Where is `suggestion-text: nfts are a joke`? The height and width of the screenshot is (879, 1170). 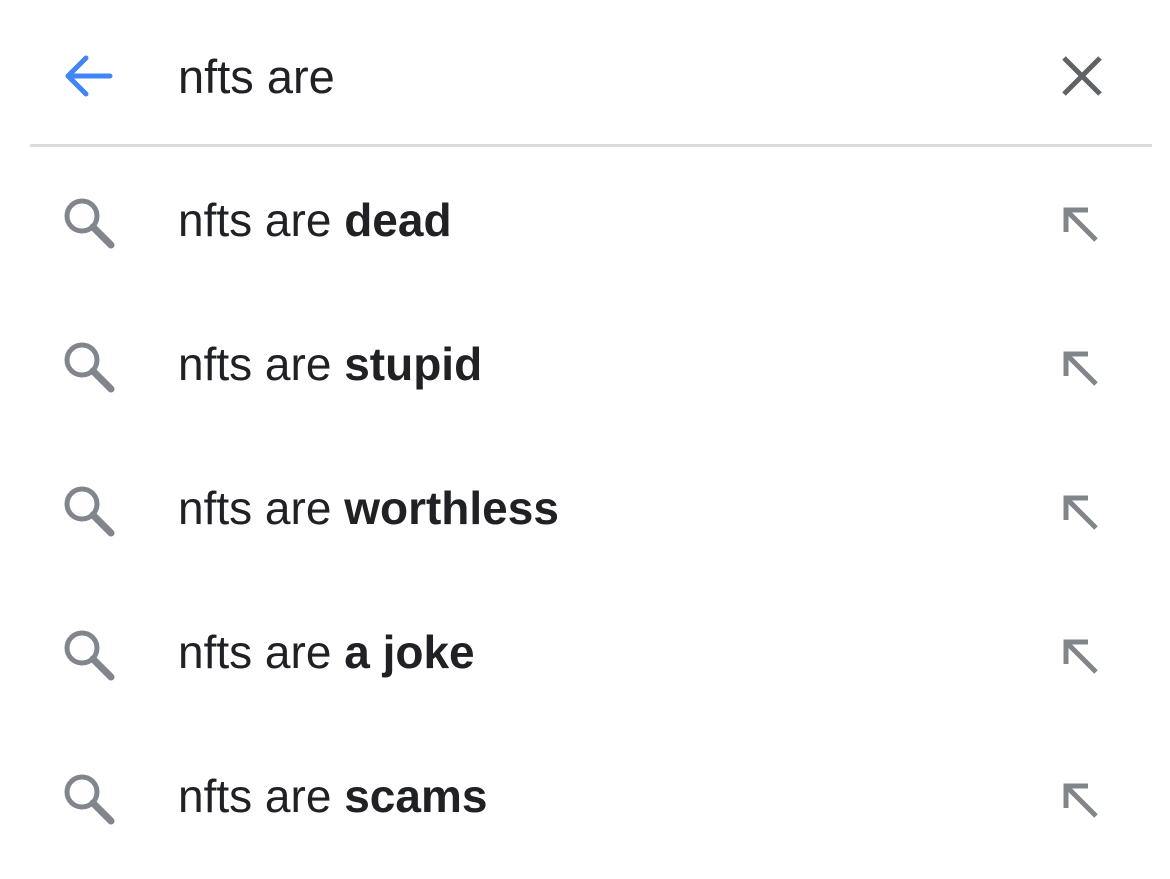 suggestion-text: nfts are a joke is located at coordinates (326, 652).